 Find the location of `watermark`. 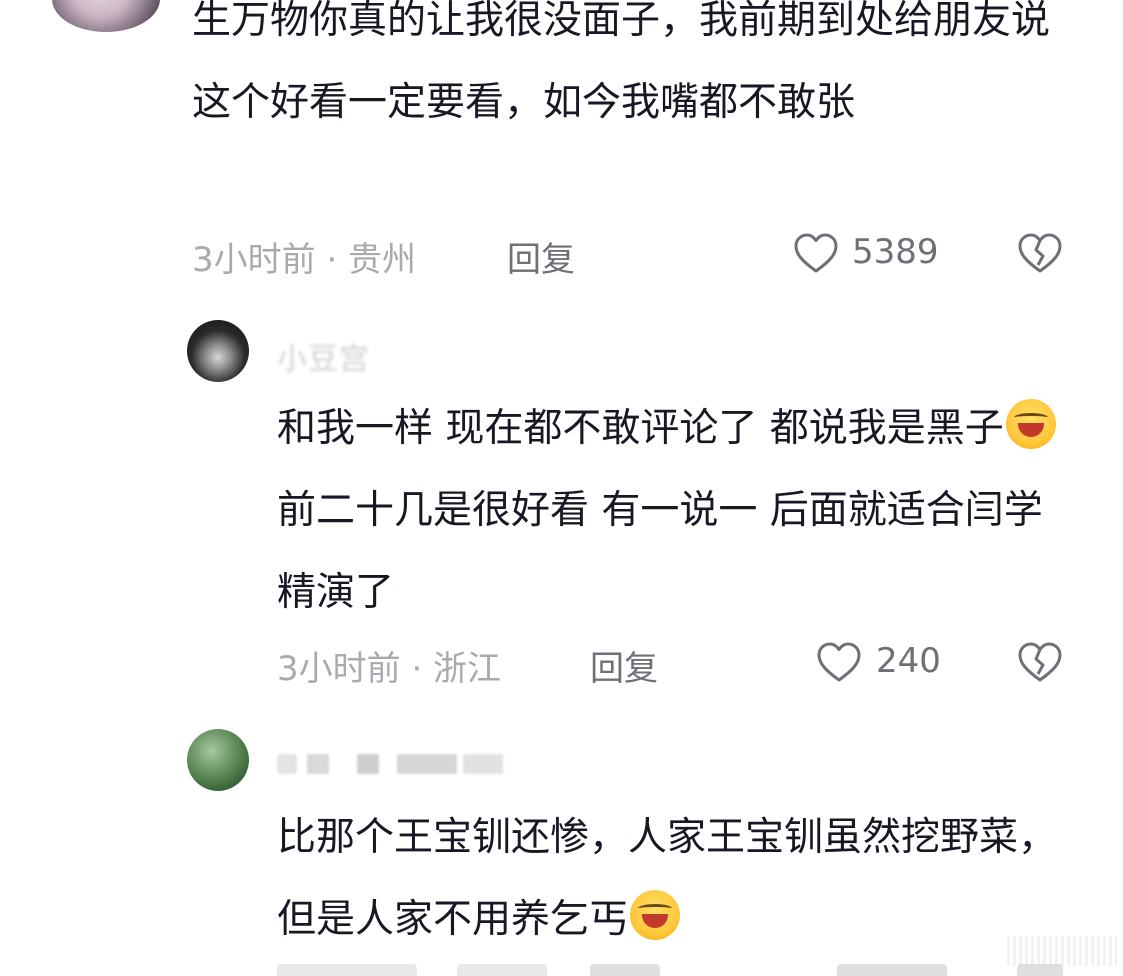

watermark is located at coordinates (1062, 951).